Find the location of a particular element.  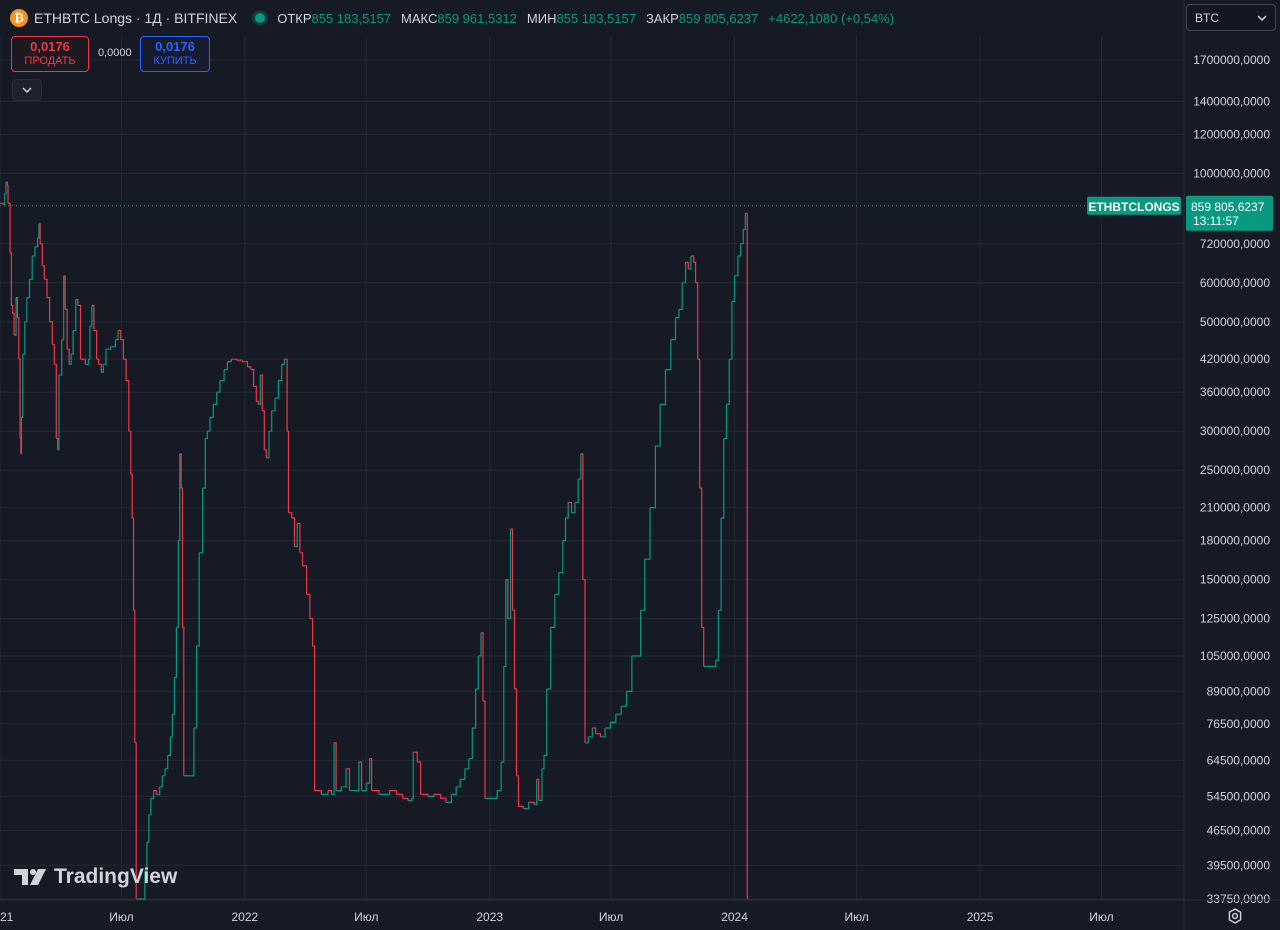

y-tick-label: 250000,0000 is located at coordinates (1235, 470).